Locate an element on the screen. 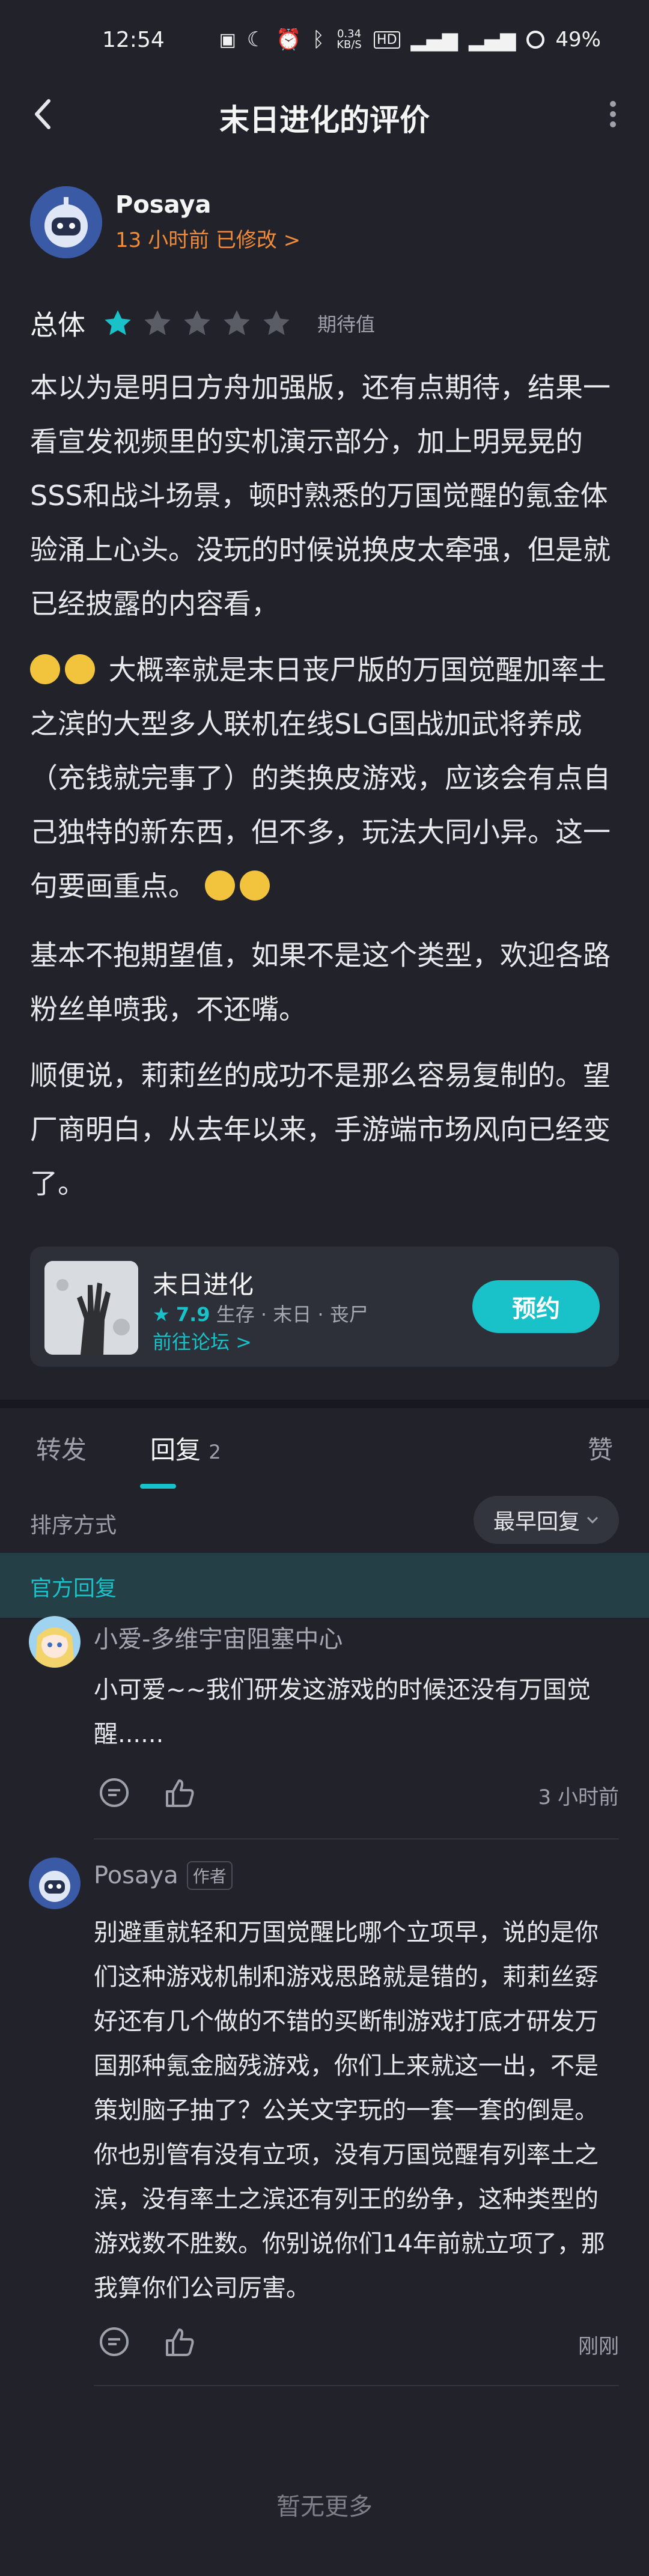 The height and width of the screenshot is (2576, 649). battery-level: 49% is located at coordinates (578, 40).